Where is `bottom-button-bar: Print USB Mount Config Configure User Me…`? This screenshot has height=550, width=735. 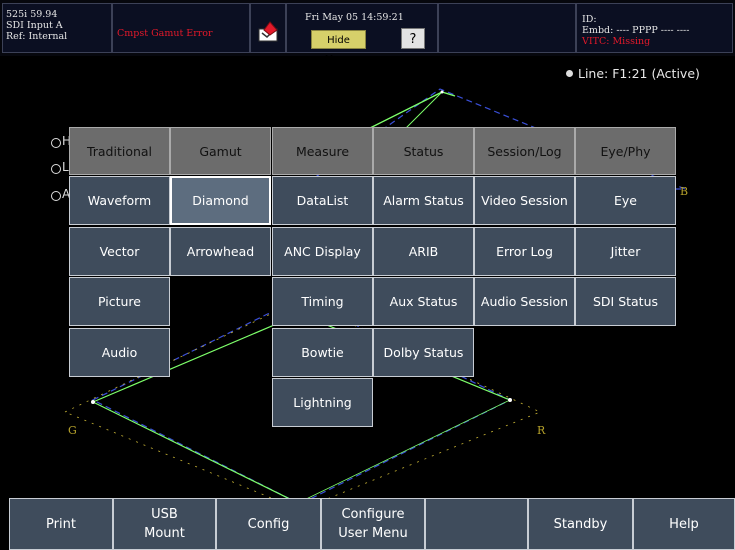 bottom-button-bar: Print USB Mount Config Configure User Me… is located at coordinates (367, 524).